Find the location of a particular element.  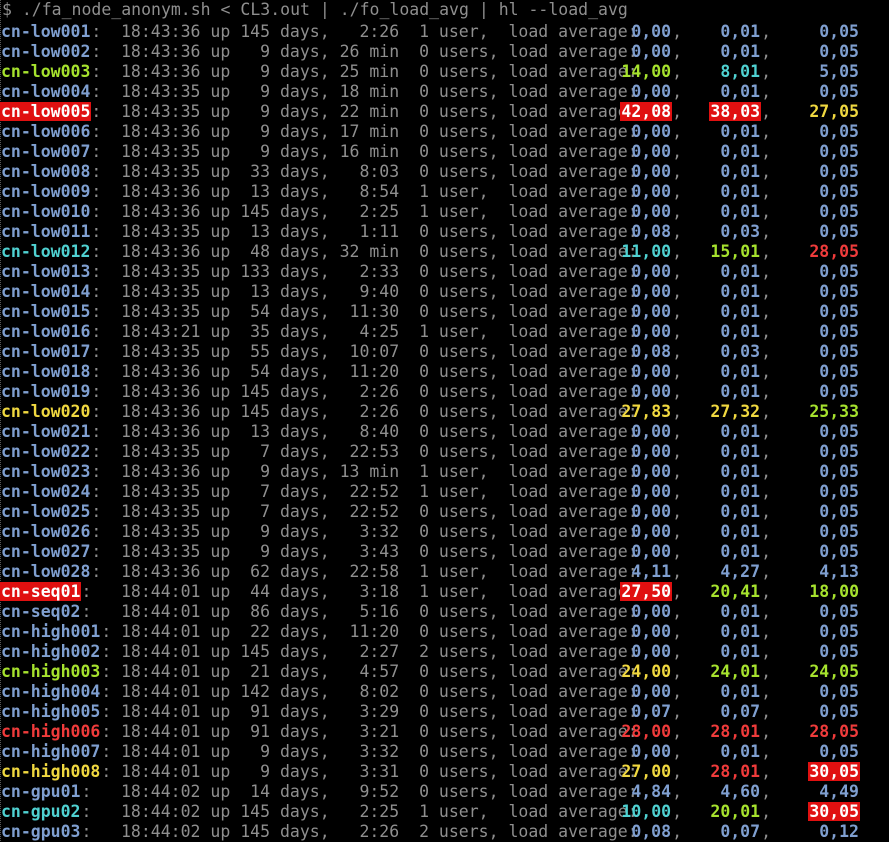

load-value-5min: 4,27, is located at coordinates (745, 572).